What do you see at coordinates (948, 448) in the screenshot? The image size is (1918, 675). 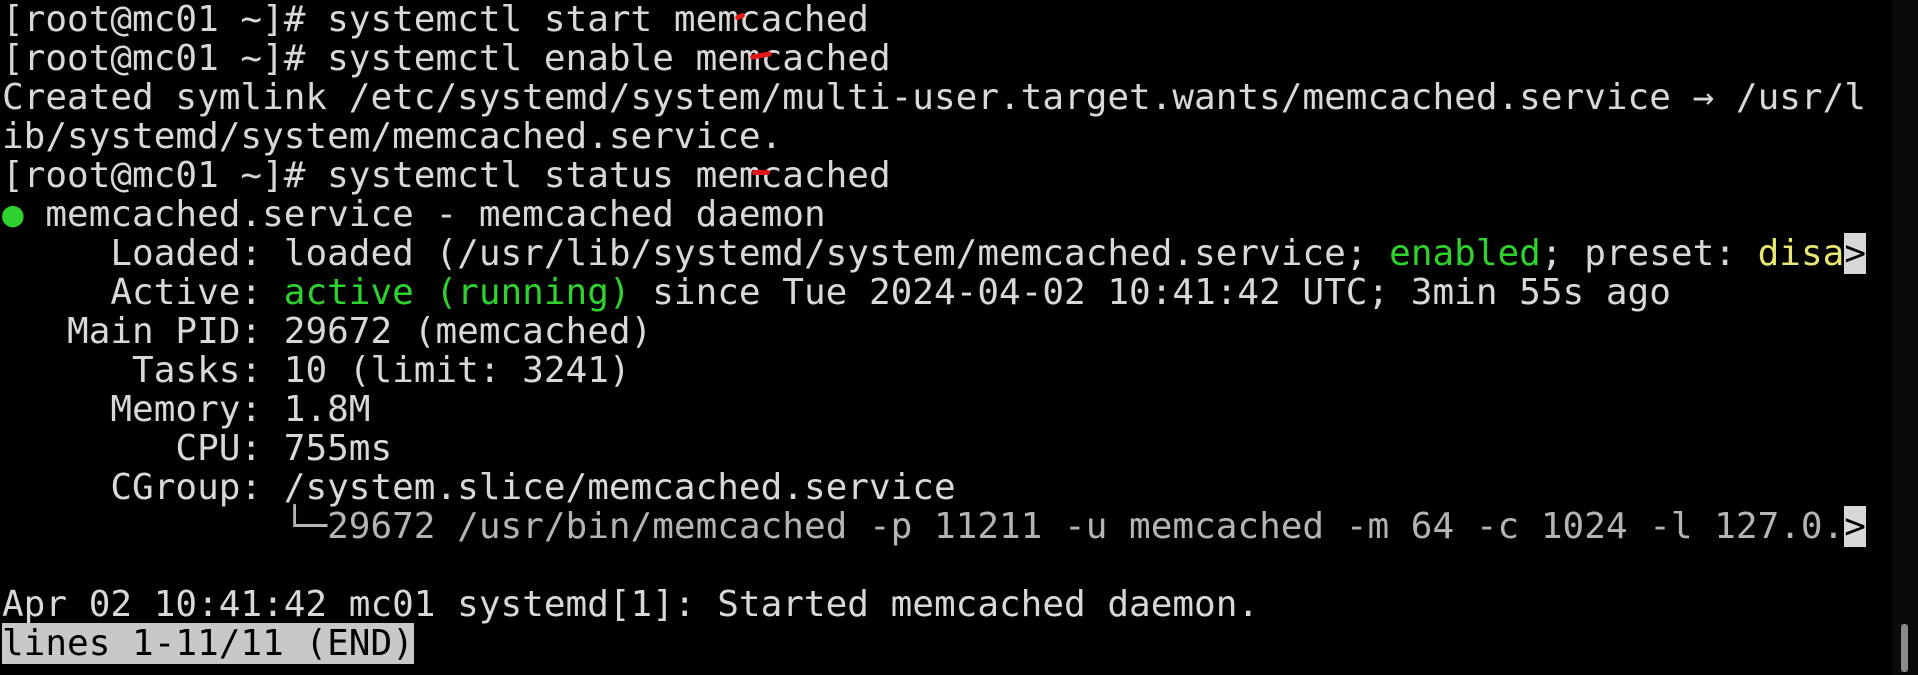 I see `status-cpu: CPU: 755ms` at bounding box center [948, 448].